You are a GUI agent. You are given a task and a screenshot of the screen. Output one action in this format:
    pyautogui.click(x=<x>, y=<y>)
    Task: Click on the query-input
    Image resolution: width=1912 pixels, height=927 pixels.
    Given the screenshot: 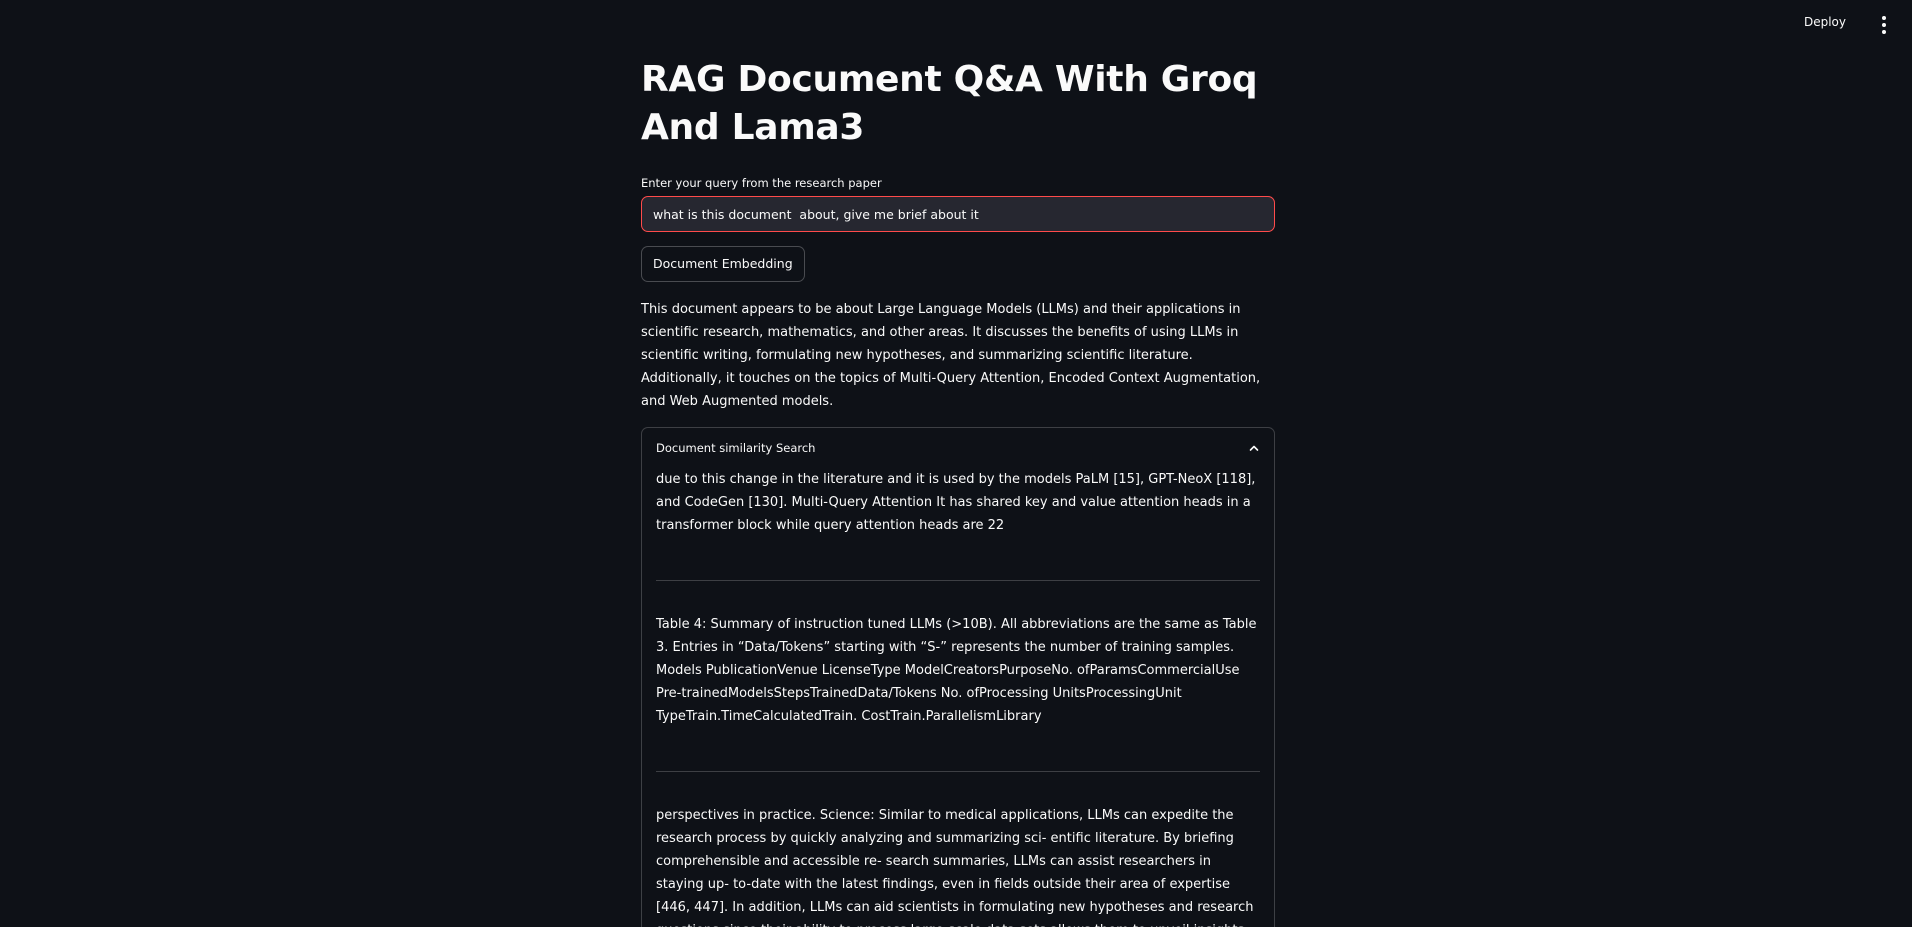 What is the action you would take?
    pyautogui.click(x=958, y=214)
    